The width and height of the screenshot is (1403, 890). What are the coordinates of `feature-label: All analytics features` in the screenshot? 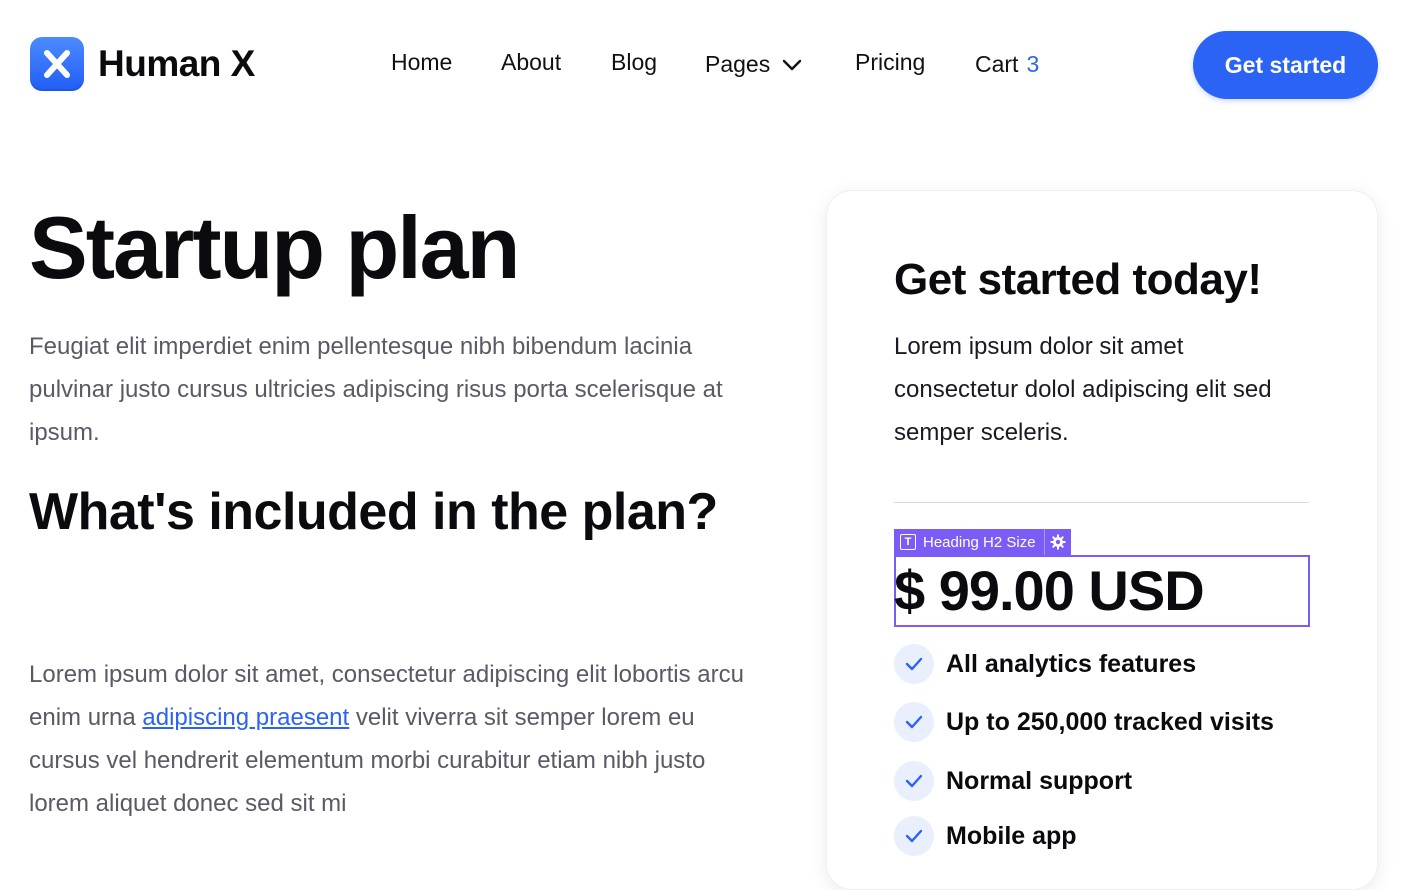 It's located at (1071, 663).